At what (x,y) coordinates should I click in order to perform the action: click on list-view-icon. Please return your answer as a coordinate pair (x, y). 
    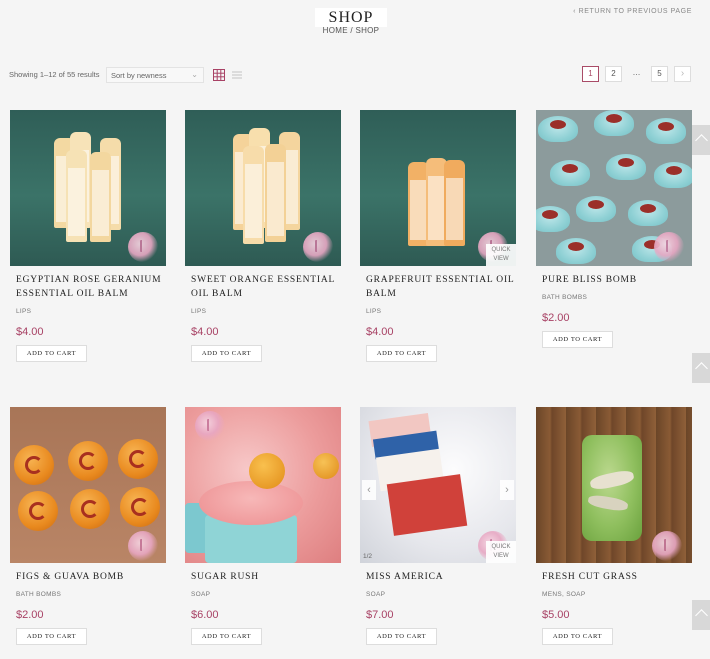
    Looking at the image, I should click on (237, 74).